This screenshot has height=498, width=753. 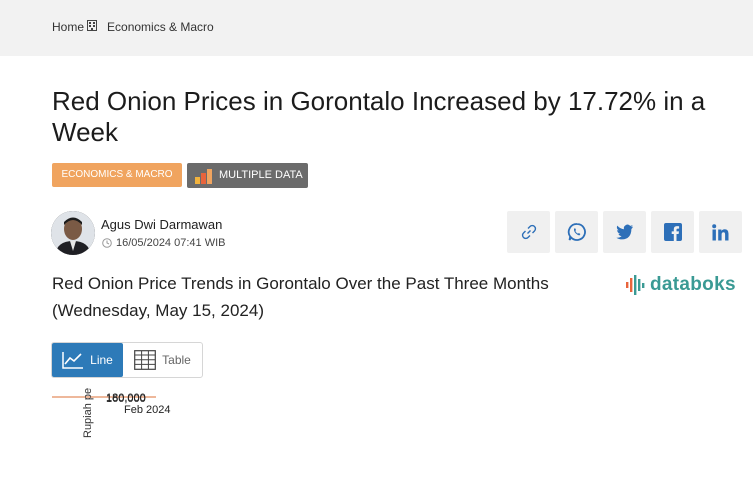 I want to click on databoks-logo: databoks, so click(x=685, y=285).